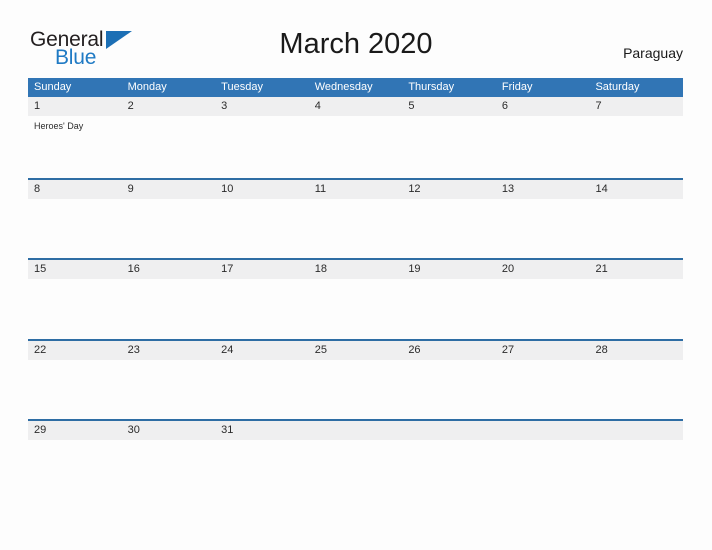 The image size is (712, 550). Describe the element at coordinates (355, 217) in the screenshot. I see `calendar-week-row: 8 9 10 11 12 13 14` at that location.